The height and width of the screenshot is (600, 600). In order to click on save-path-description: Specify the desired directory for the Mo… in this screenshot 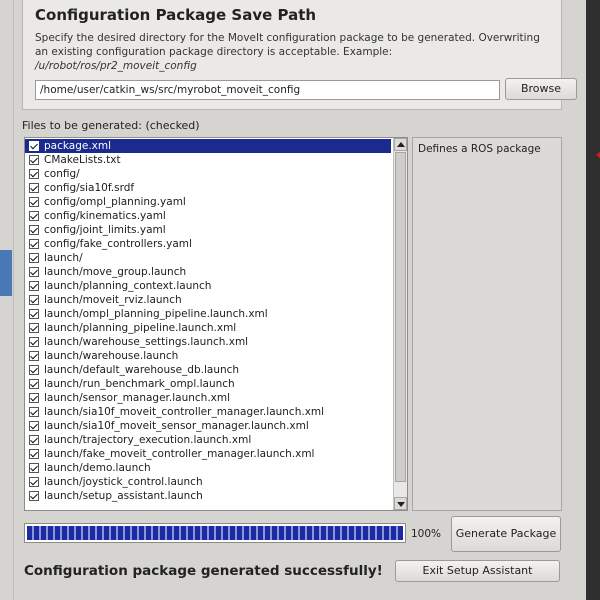, I will do `click(292, 52)`.